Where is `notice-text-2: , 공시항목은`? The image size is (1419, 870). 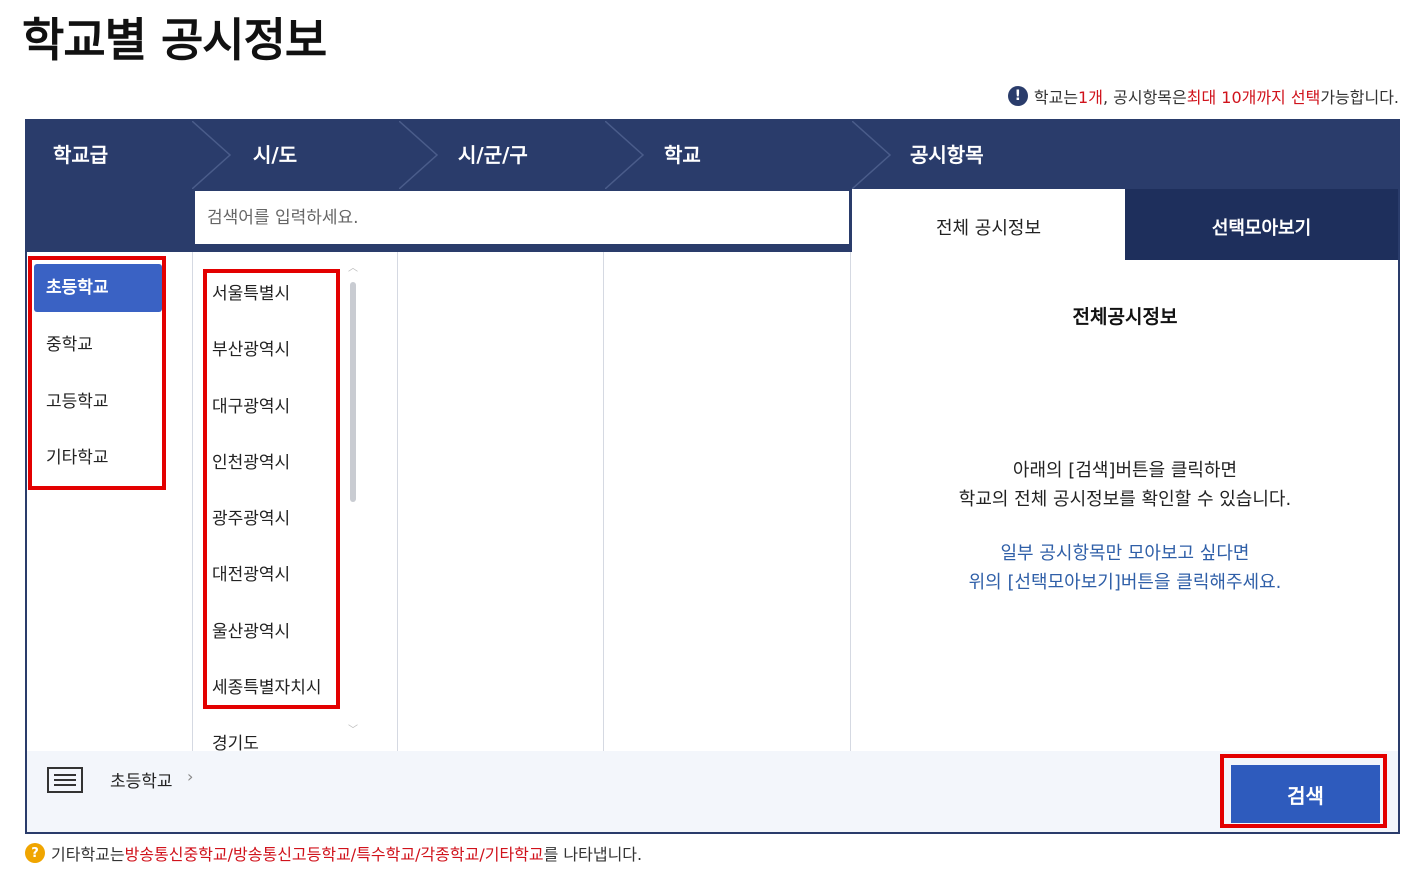 notice-text-2: , 공시항목은 is located at coordinates (1144, 97).